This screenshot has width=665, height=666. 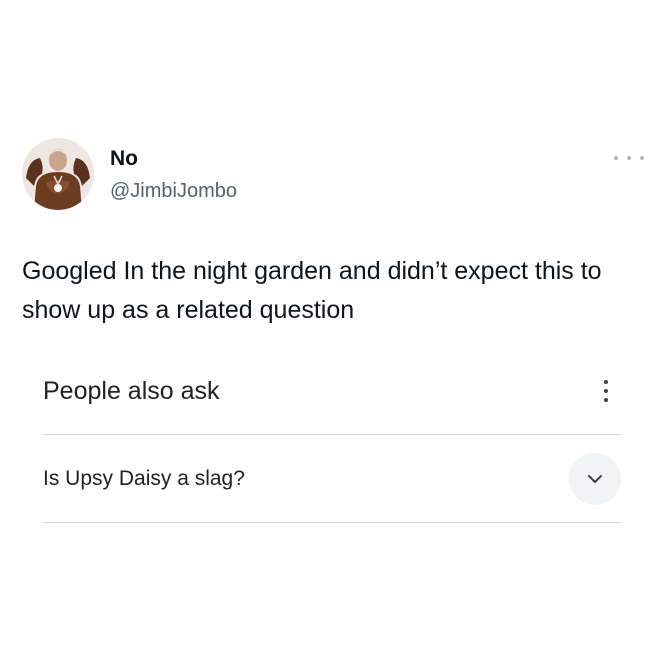 I want to click on avatar, so click(x=58, y=174).